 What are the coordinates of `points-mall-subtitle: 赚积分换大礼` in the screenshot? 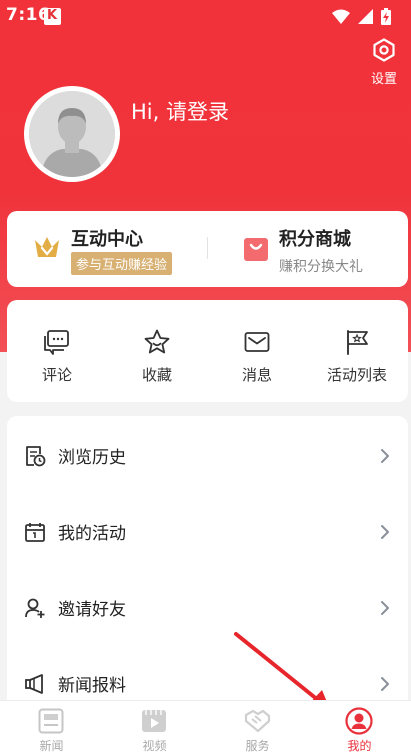 It's located at (321, 267).